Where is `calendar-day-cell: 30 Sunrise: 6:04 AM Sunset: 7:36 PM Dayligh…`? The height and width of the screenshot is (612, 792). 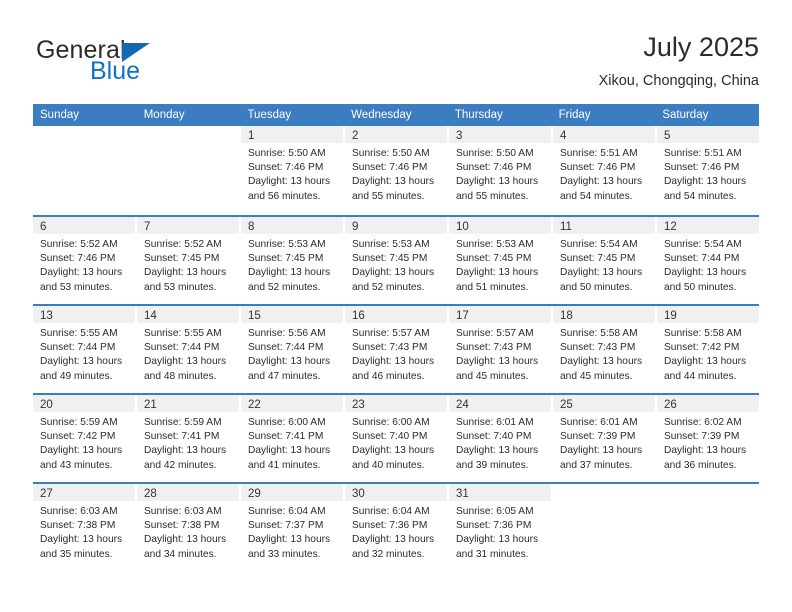 calendar-day-cell: 30 Sunrise: 6:04 AM Sunset: 7:36 PM Dayligh… is located at coordinates (396, 527).